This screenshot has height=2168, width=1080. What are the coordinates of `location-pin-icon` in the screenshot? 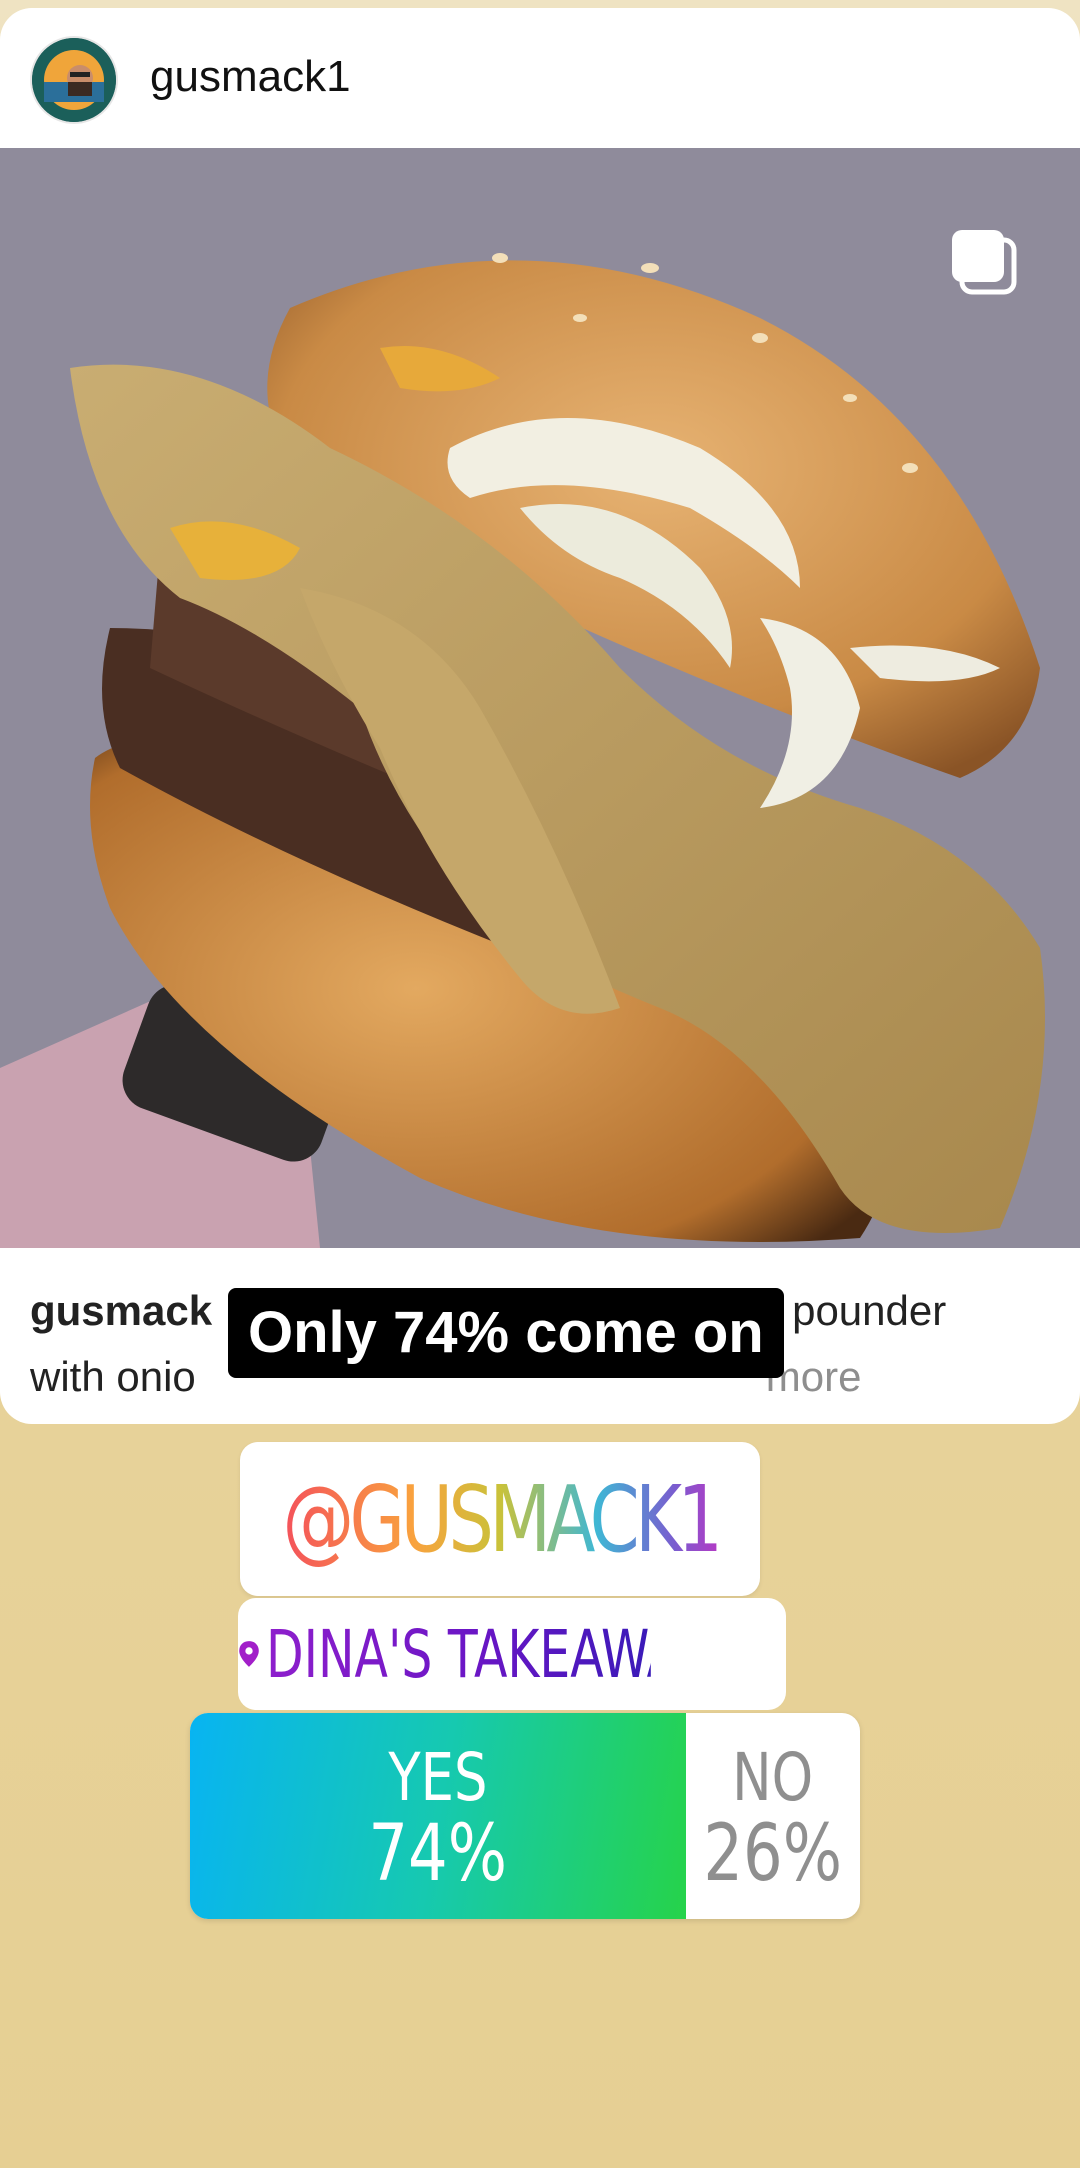 It's located at (249, 1654).